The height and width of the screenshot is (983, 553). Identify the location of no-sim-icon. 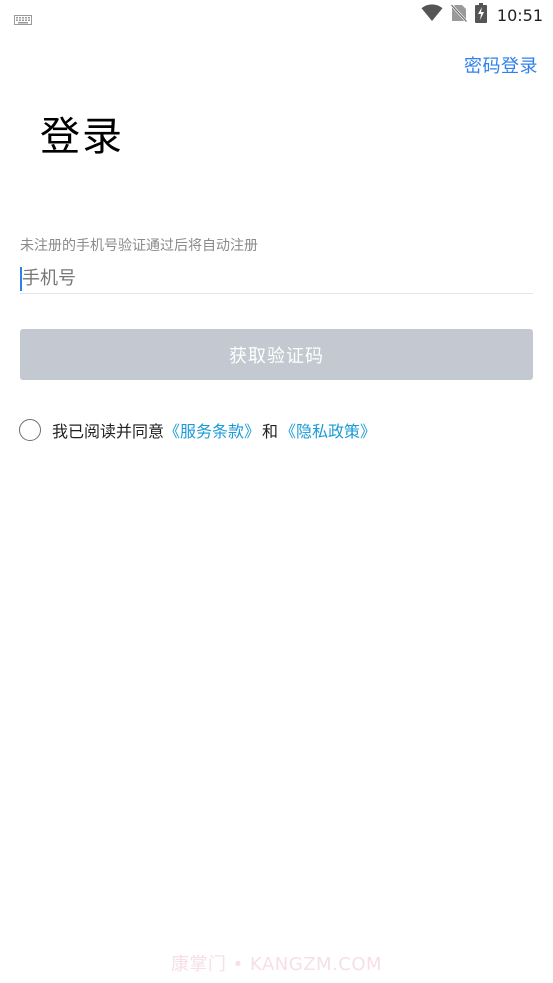
(459, 15).